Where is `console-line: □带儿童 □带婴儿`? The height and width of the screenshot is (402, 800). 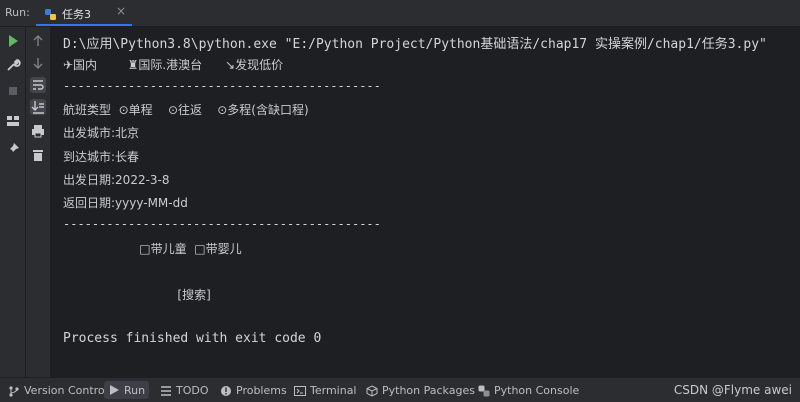 console-line: □带儿童 □带婴儿 is located at coordinates (152, 249).